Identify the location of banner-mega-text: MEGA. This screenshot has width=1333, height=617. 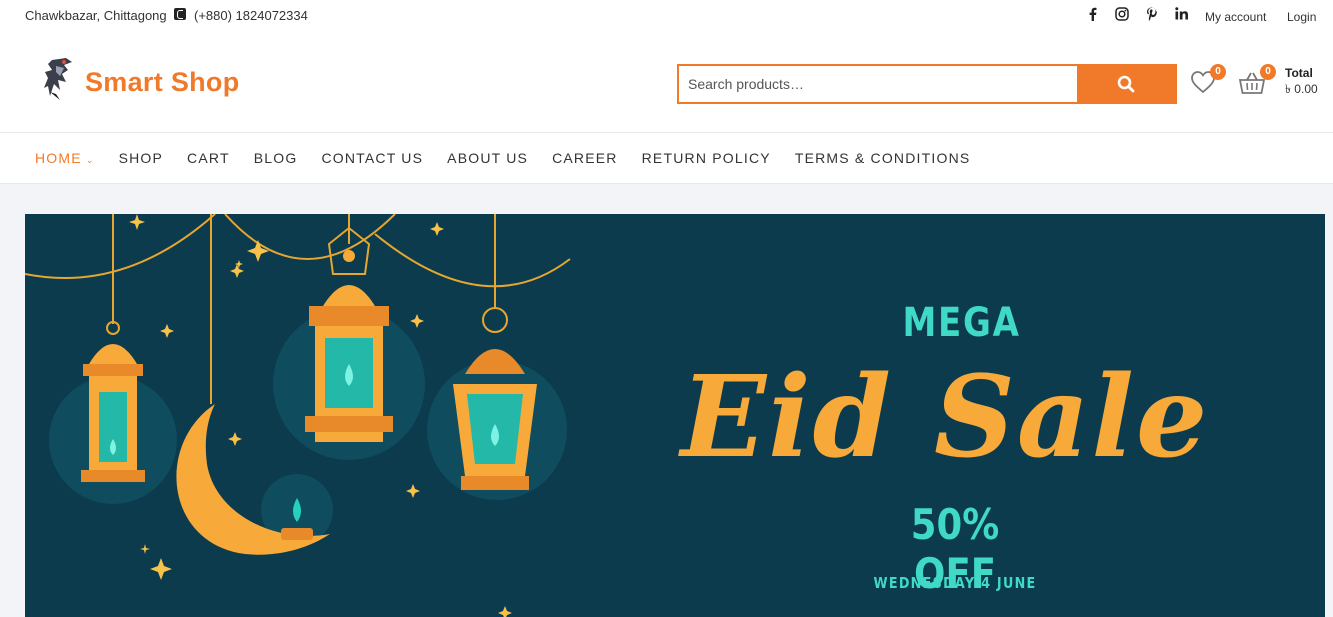
(961, 323).